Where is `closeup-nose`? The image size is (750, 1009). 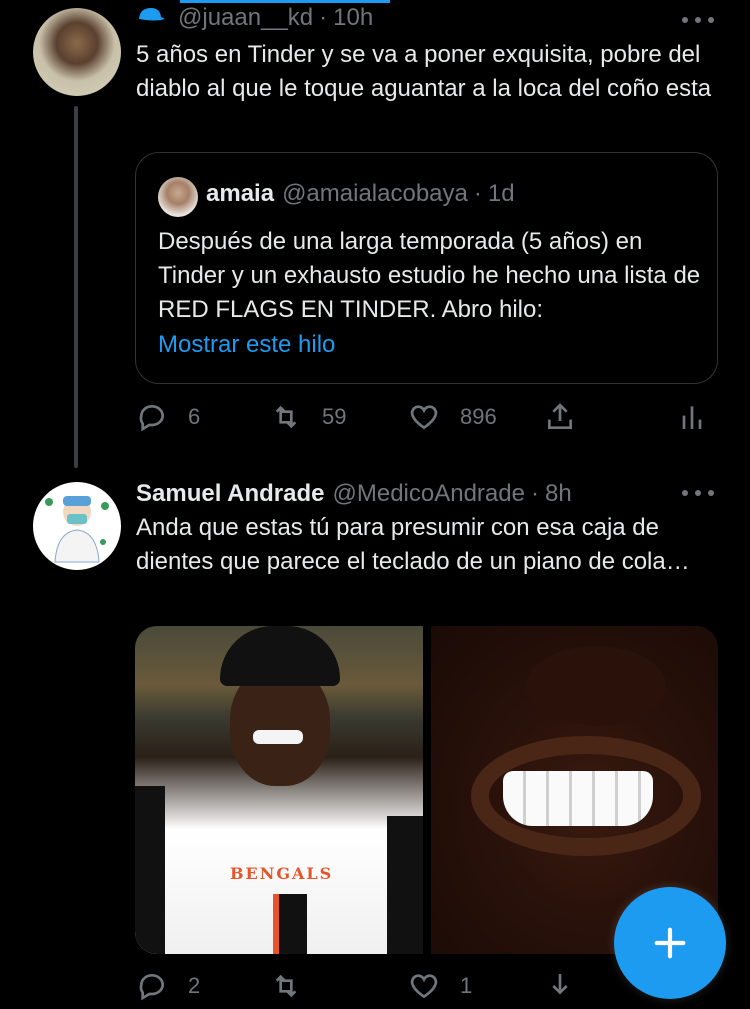
closeup-nose is located at coordinates (596, 686).